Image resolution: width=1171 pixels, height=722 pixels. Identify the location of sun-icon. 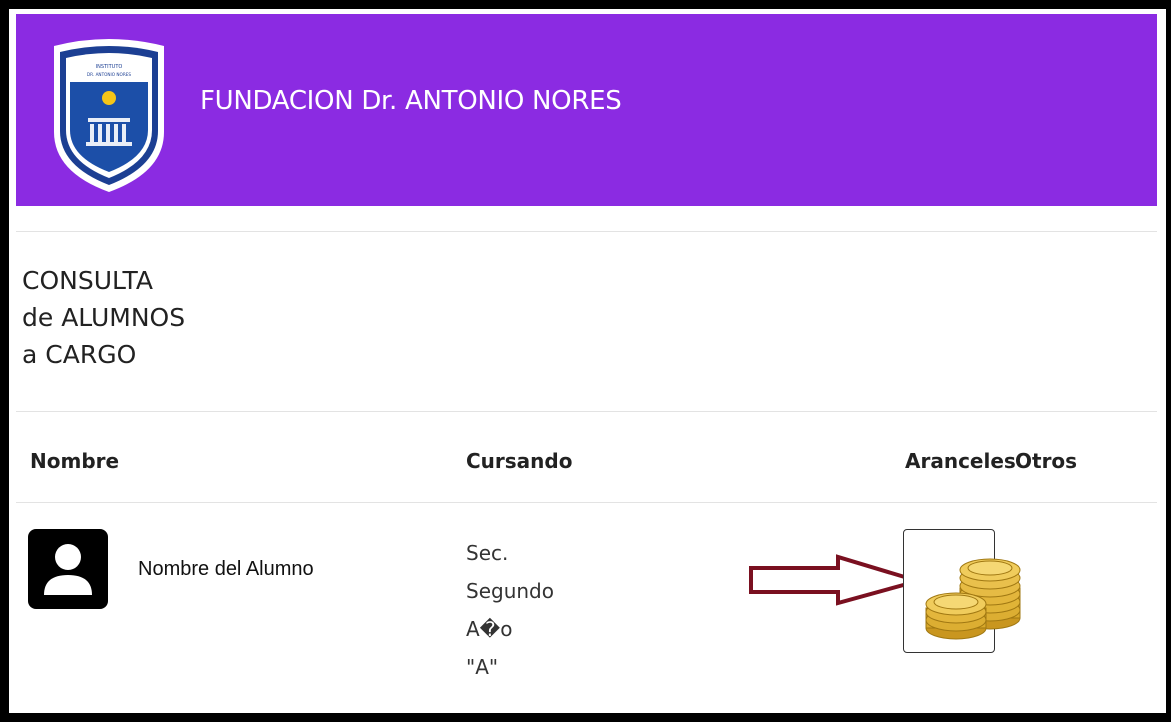
(109, 98).